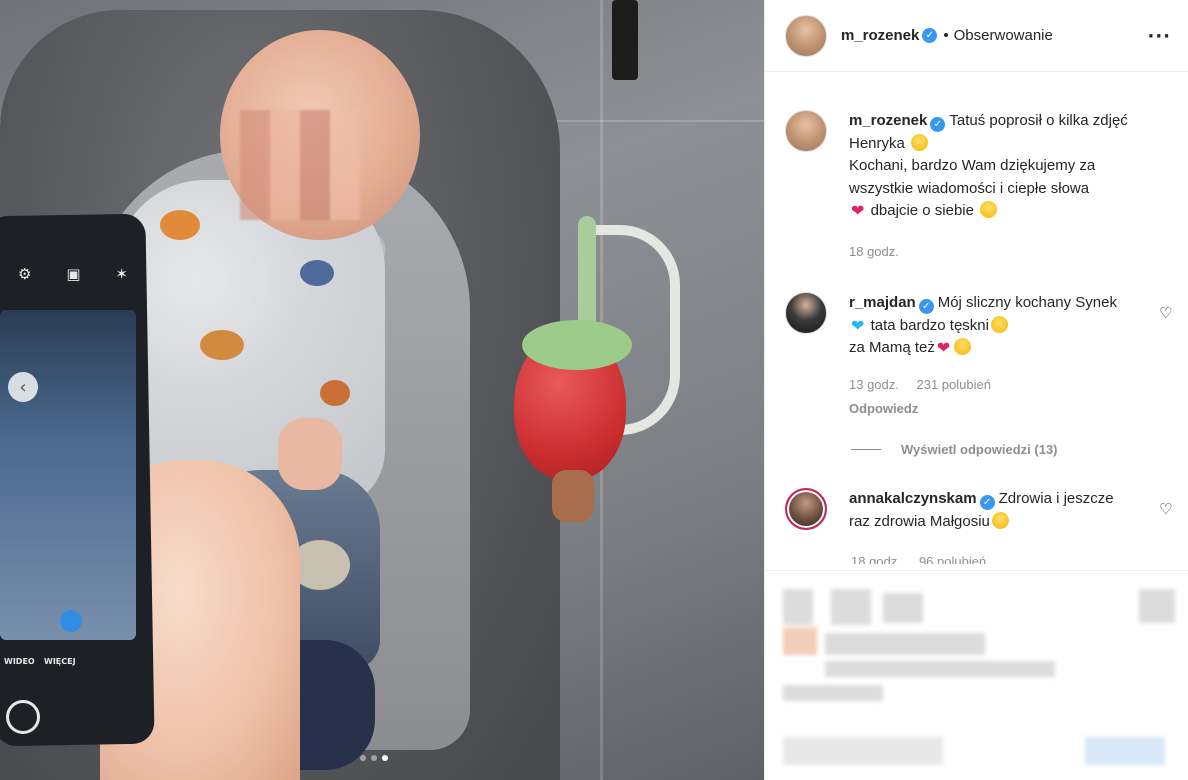  I want to click on replies-divider, so click(866, 449).